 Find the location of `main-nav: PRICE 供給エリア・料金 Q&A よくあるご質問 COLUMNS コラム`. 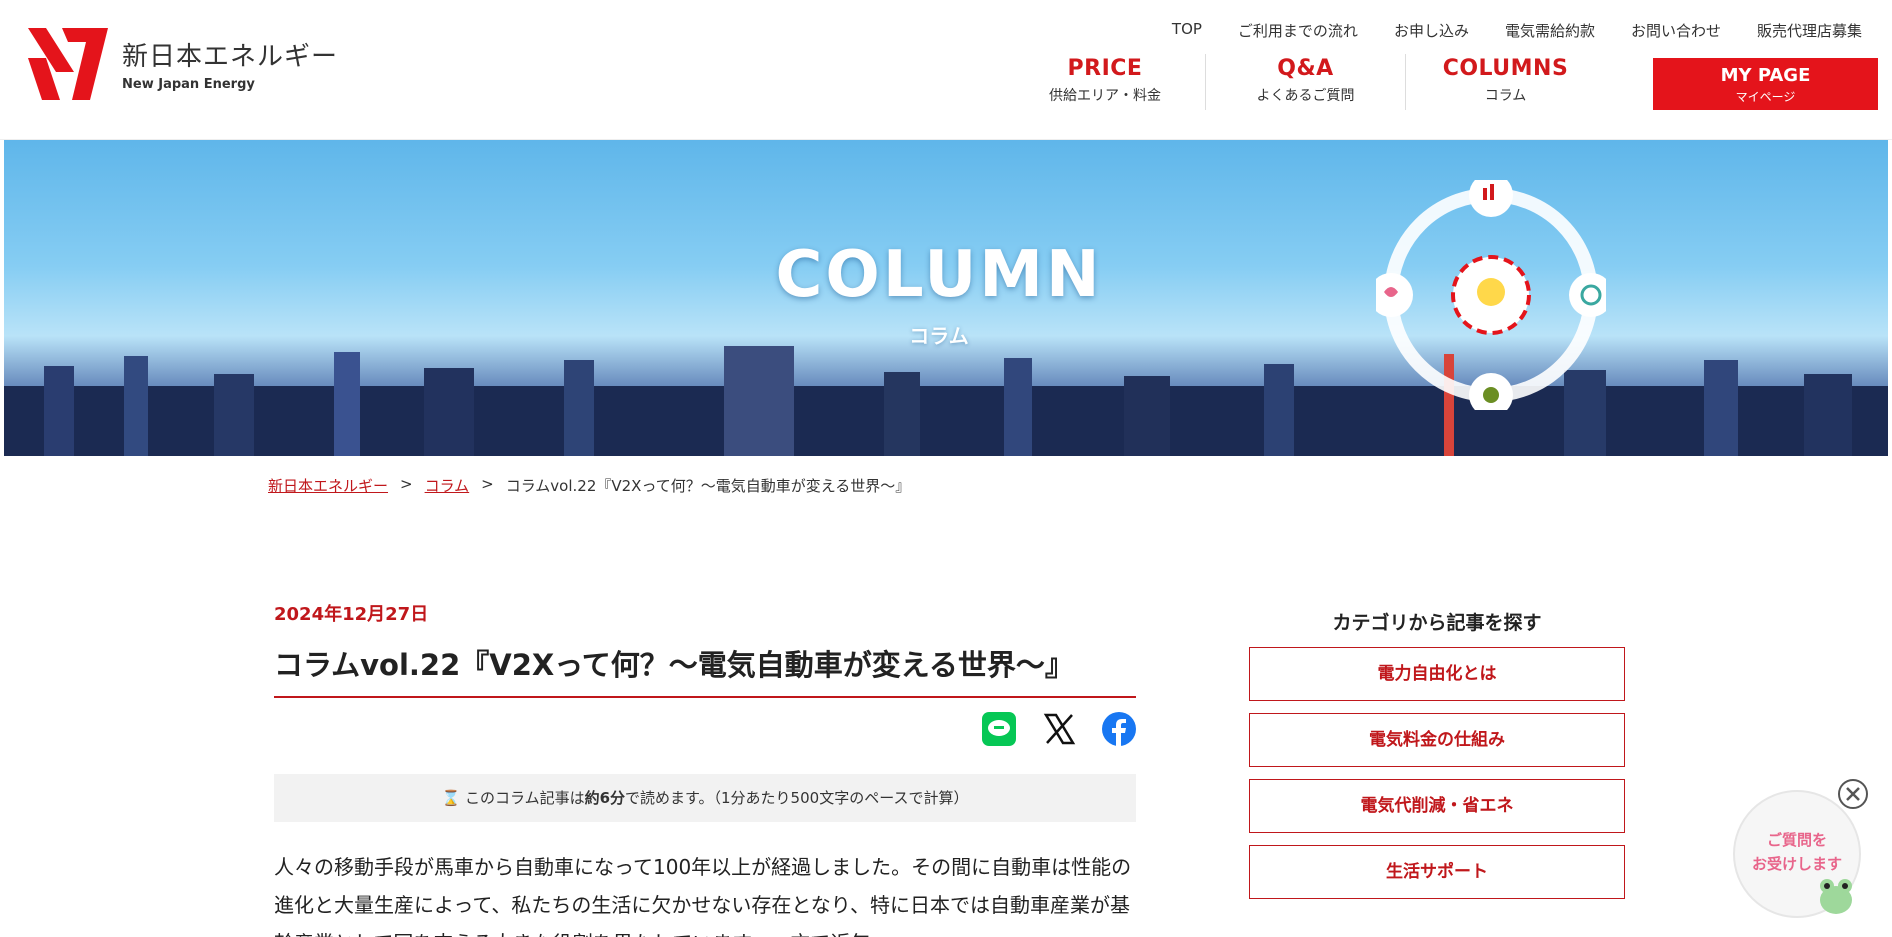

main-nav: PRICE 供給エリア・料金 Q&A よくあるご質問 COLUMNS コラム is located at coordinates (1305, 82).